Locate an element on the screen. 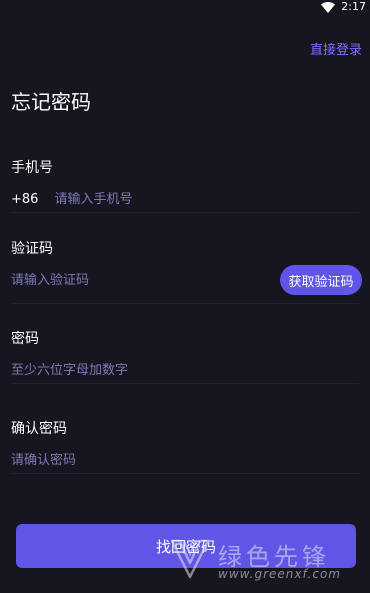 This screenshot has height=593, width=370. retrieve-password-button: 找回密码 is located at coordinates (186, 546).